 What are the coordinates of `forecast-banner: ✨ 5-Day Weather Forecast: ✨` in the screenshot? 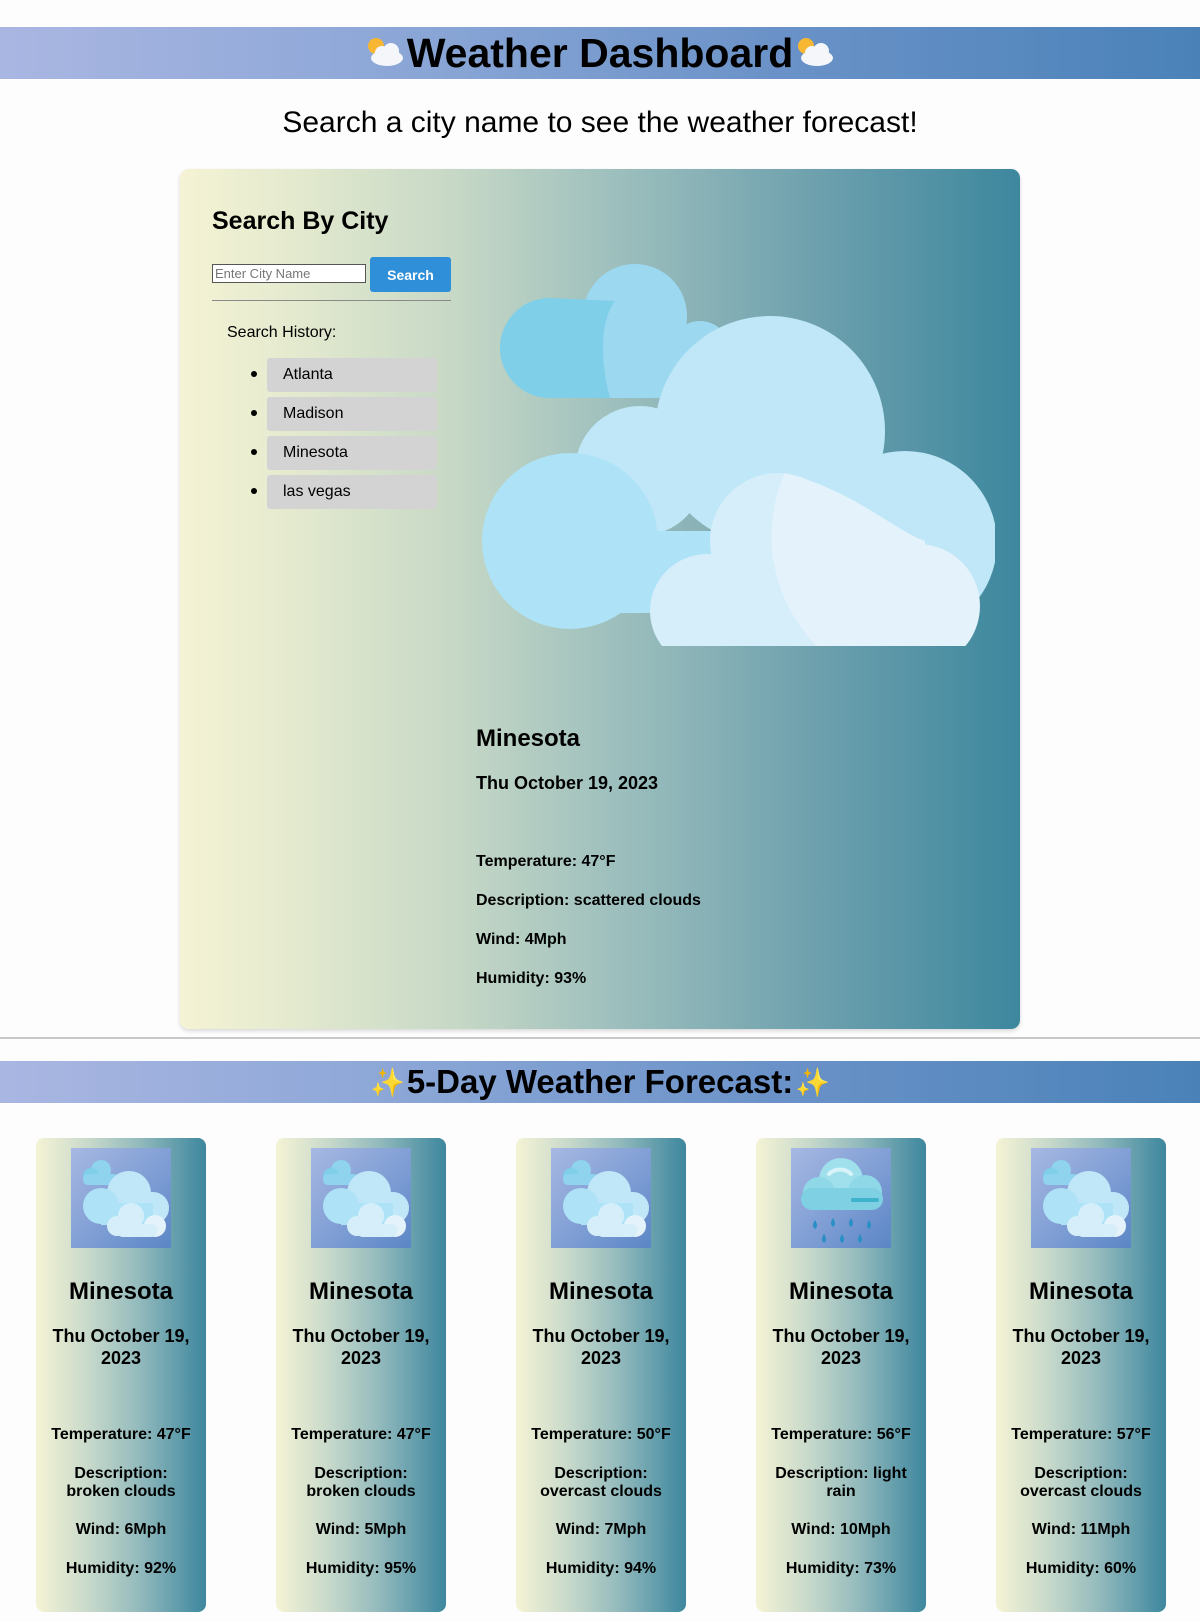 It's located at (600, 1082).